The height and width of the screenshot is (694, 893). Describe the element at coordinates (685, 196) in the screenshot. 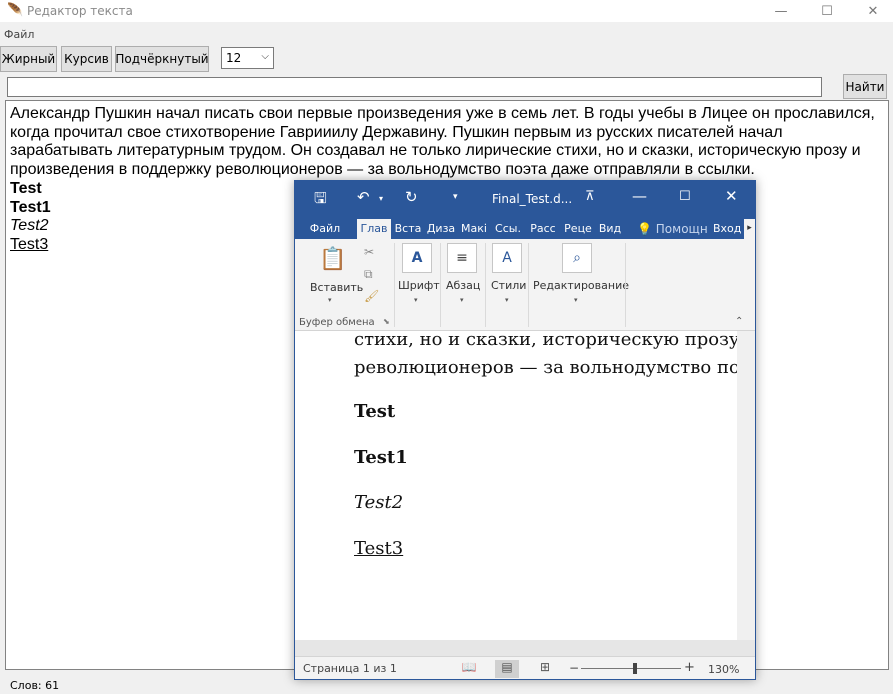

I see `word-maximize-button: ☐` at that location.